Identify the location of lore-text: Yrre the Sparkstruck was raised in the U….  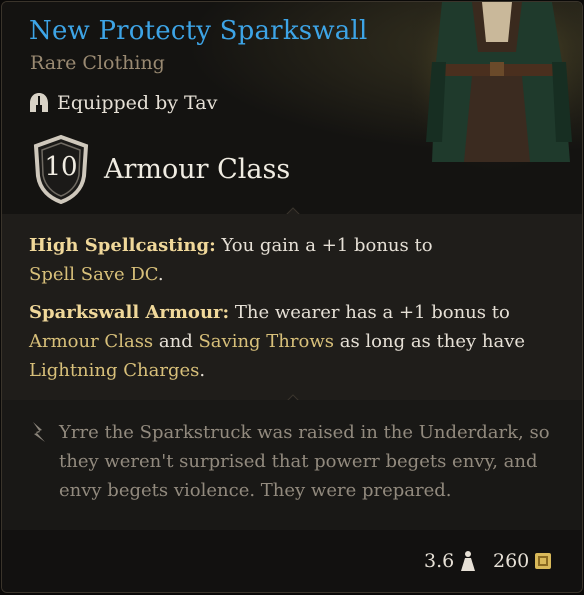
(304, 461).